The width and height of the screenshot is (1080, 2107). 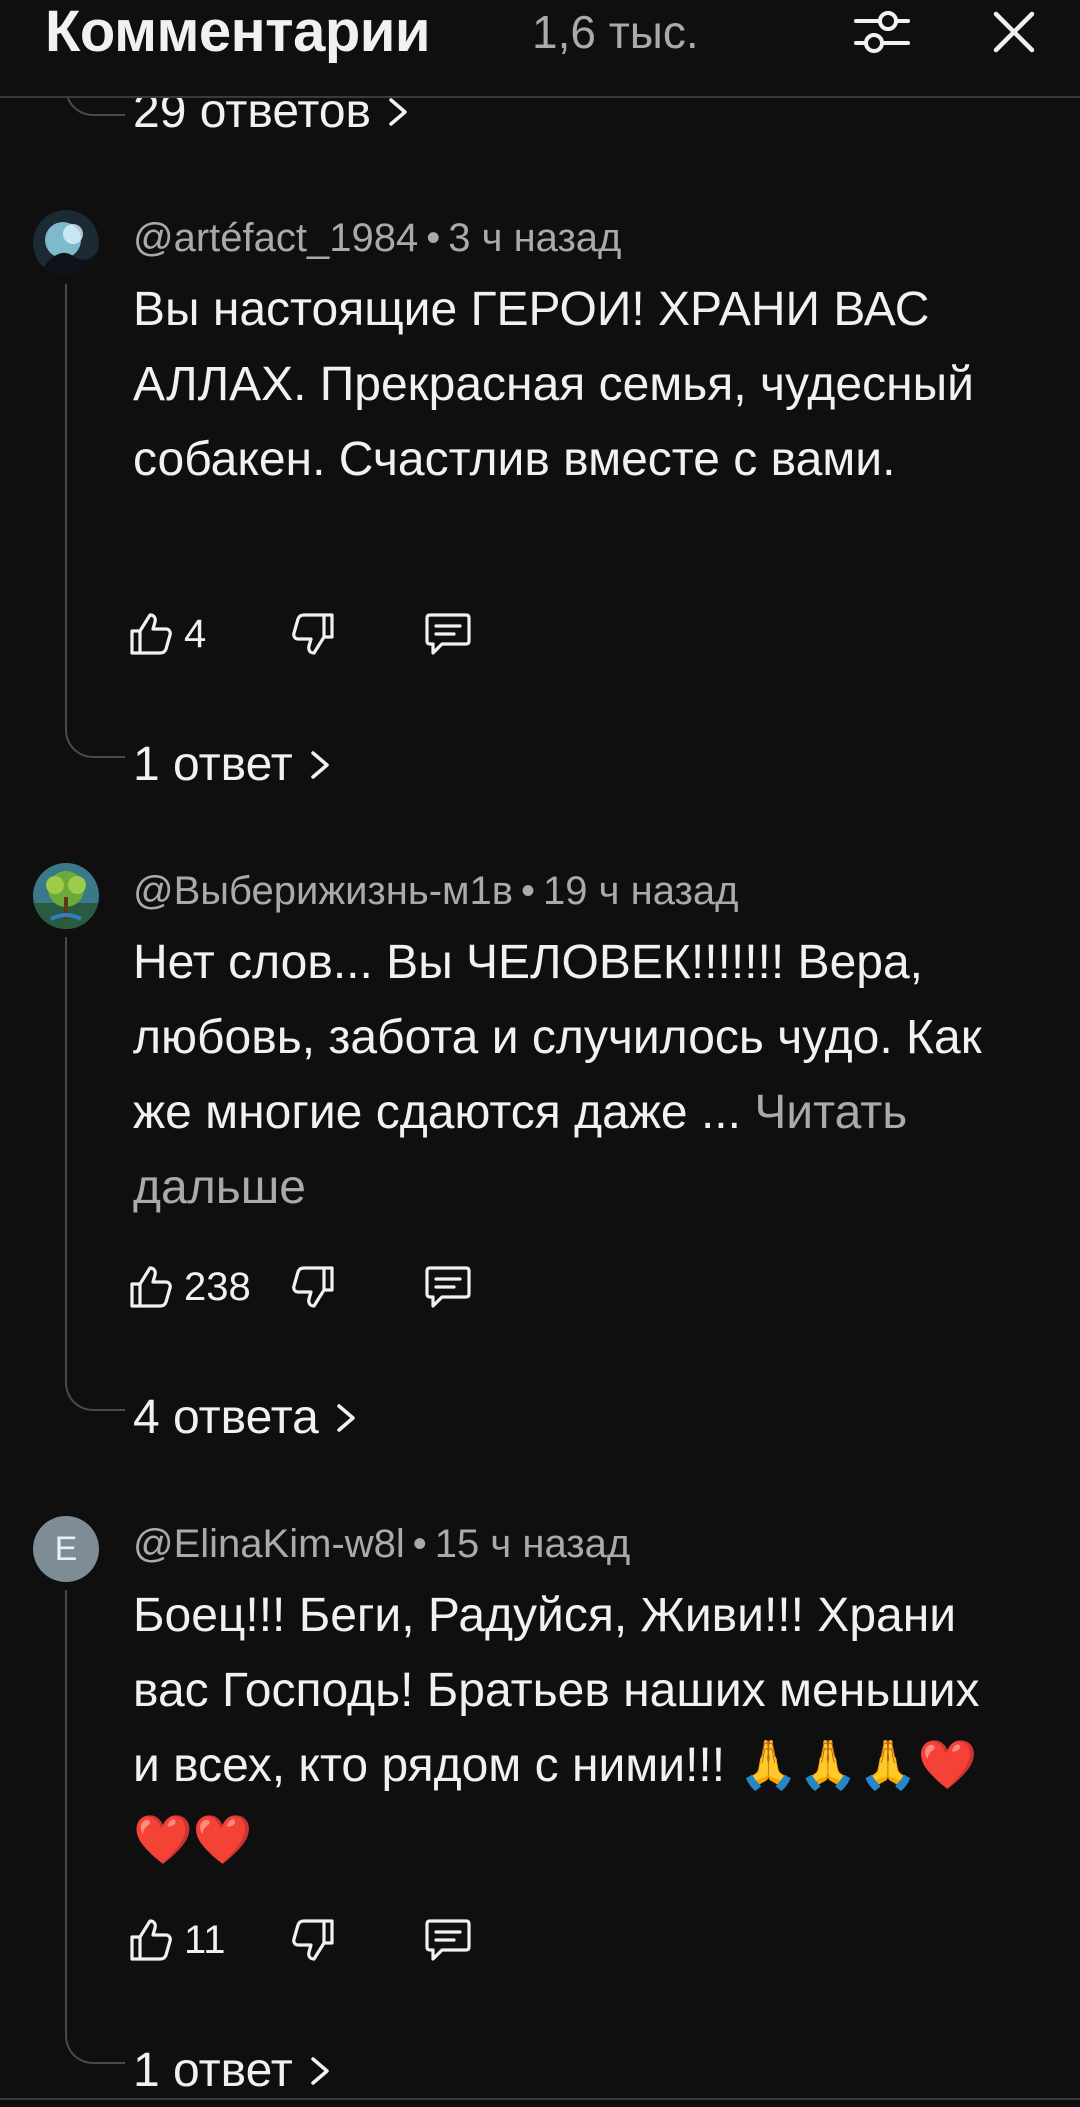 I want to click on bottom-divider, so click(x=540, y=2099).